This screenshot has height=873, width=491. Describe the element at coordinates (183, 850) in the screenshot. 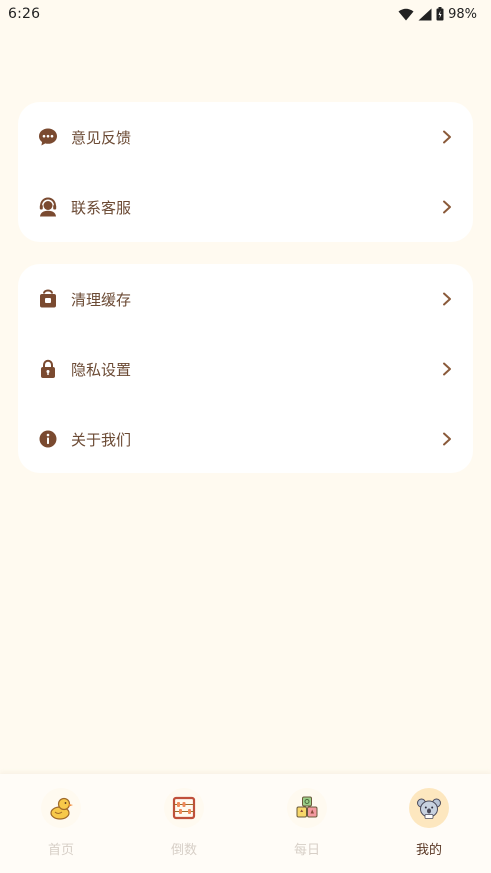

I see `tab-label: 倒数` at that location.